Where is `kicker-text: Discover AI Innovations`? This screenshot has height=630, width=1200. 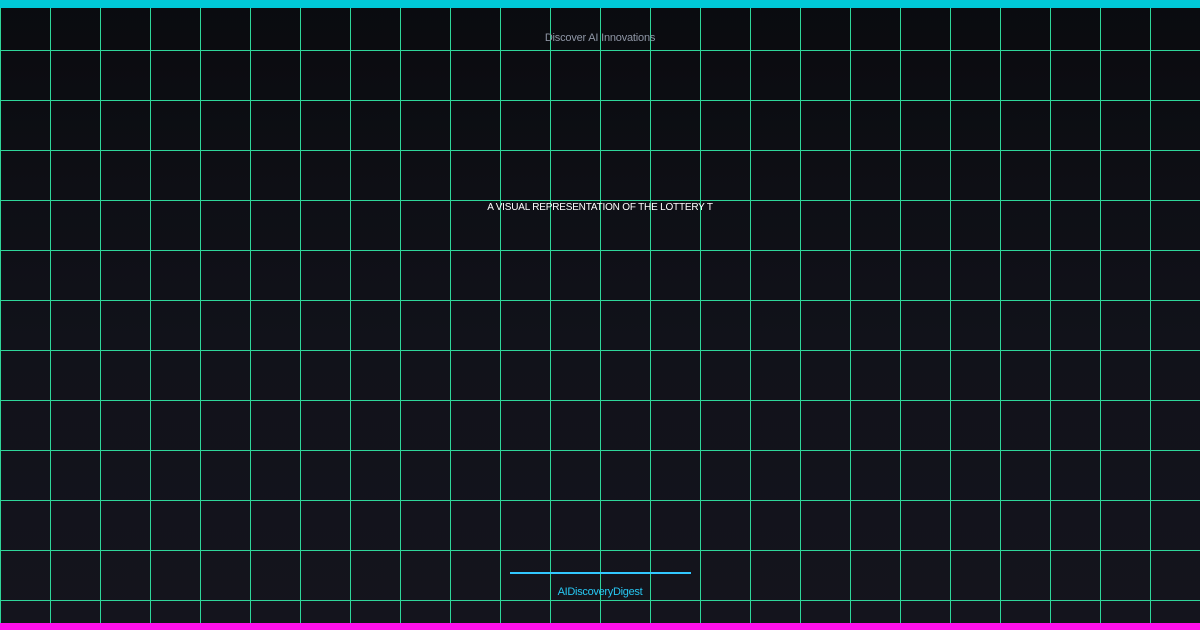
kicker-text: Discover AI Innovations is located at coordinates (600, 38).